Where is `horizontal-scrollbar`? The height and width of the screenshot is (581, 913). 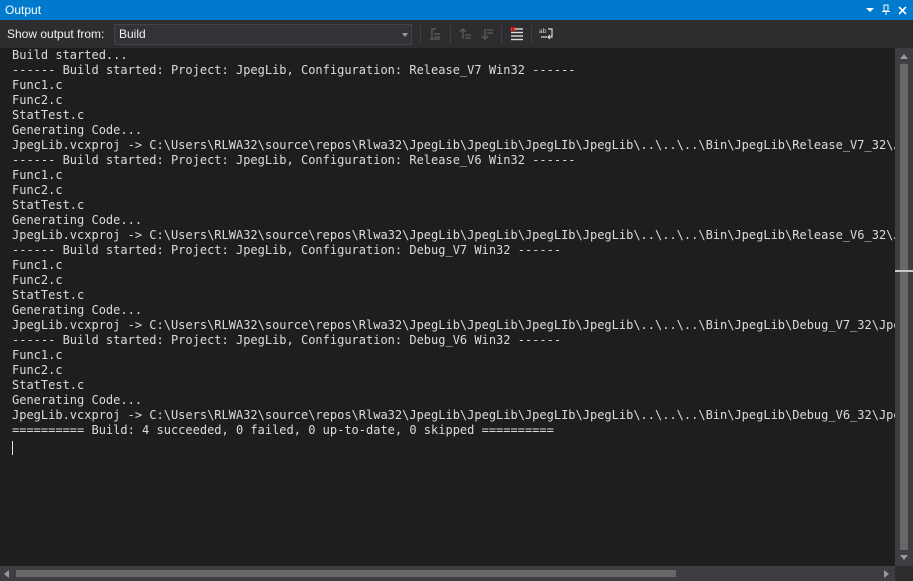 horizontal-scrollbar is located at coordinates (447, 573).